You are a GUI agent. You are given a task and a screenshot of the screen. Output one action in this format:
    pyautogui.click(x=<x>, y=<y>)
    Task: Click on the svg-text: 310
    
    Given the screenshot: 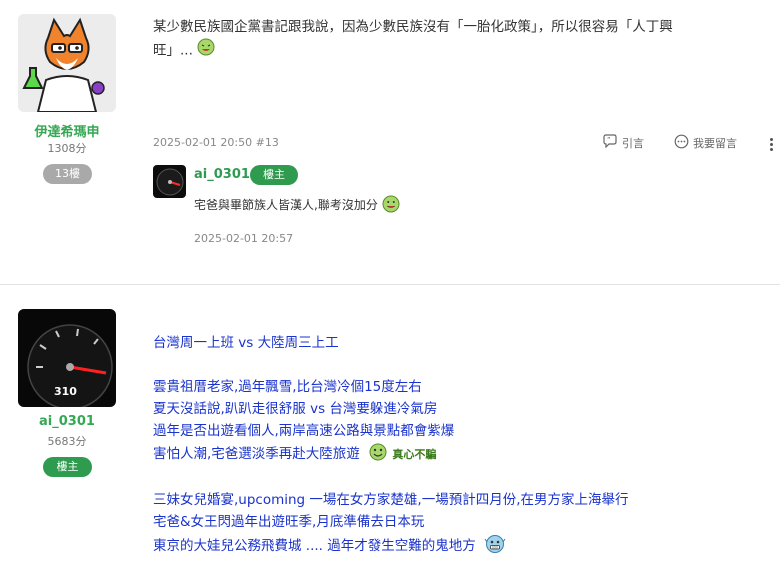 What is the action you would take?
    pyautogui.click(x=65, y=391)
    